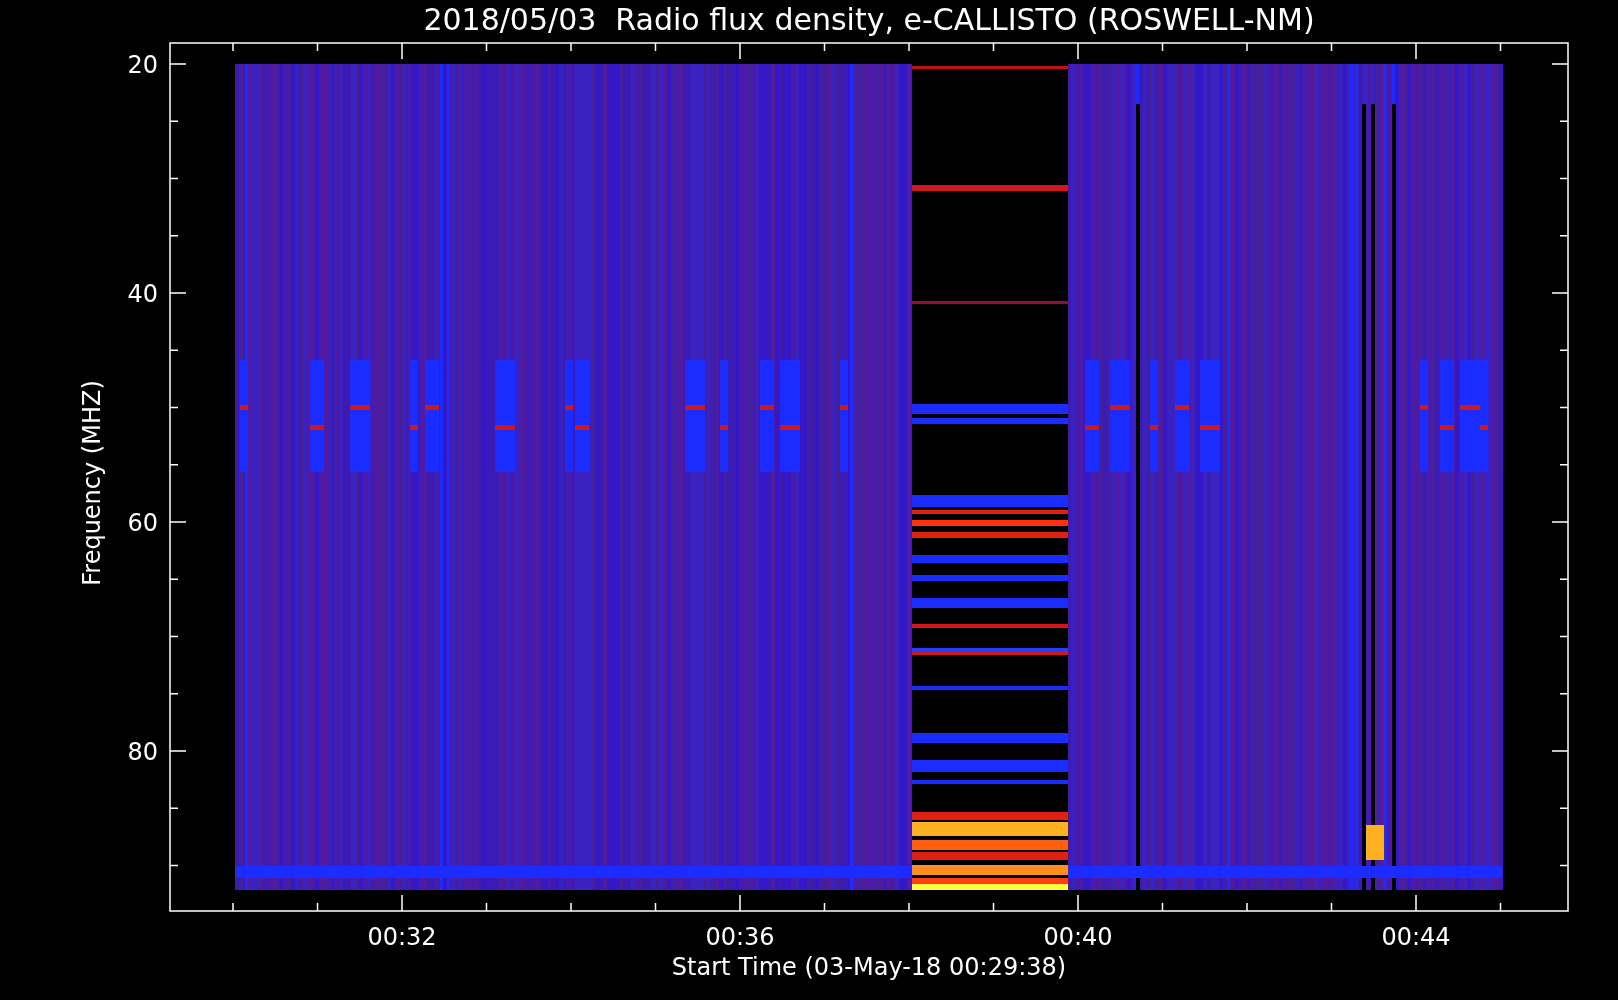  What do you see at coordinates (1078, 937) in the screenshot?
I see `x-tick-label: 00:40` at bounding box center [1078, 937].